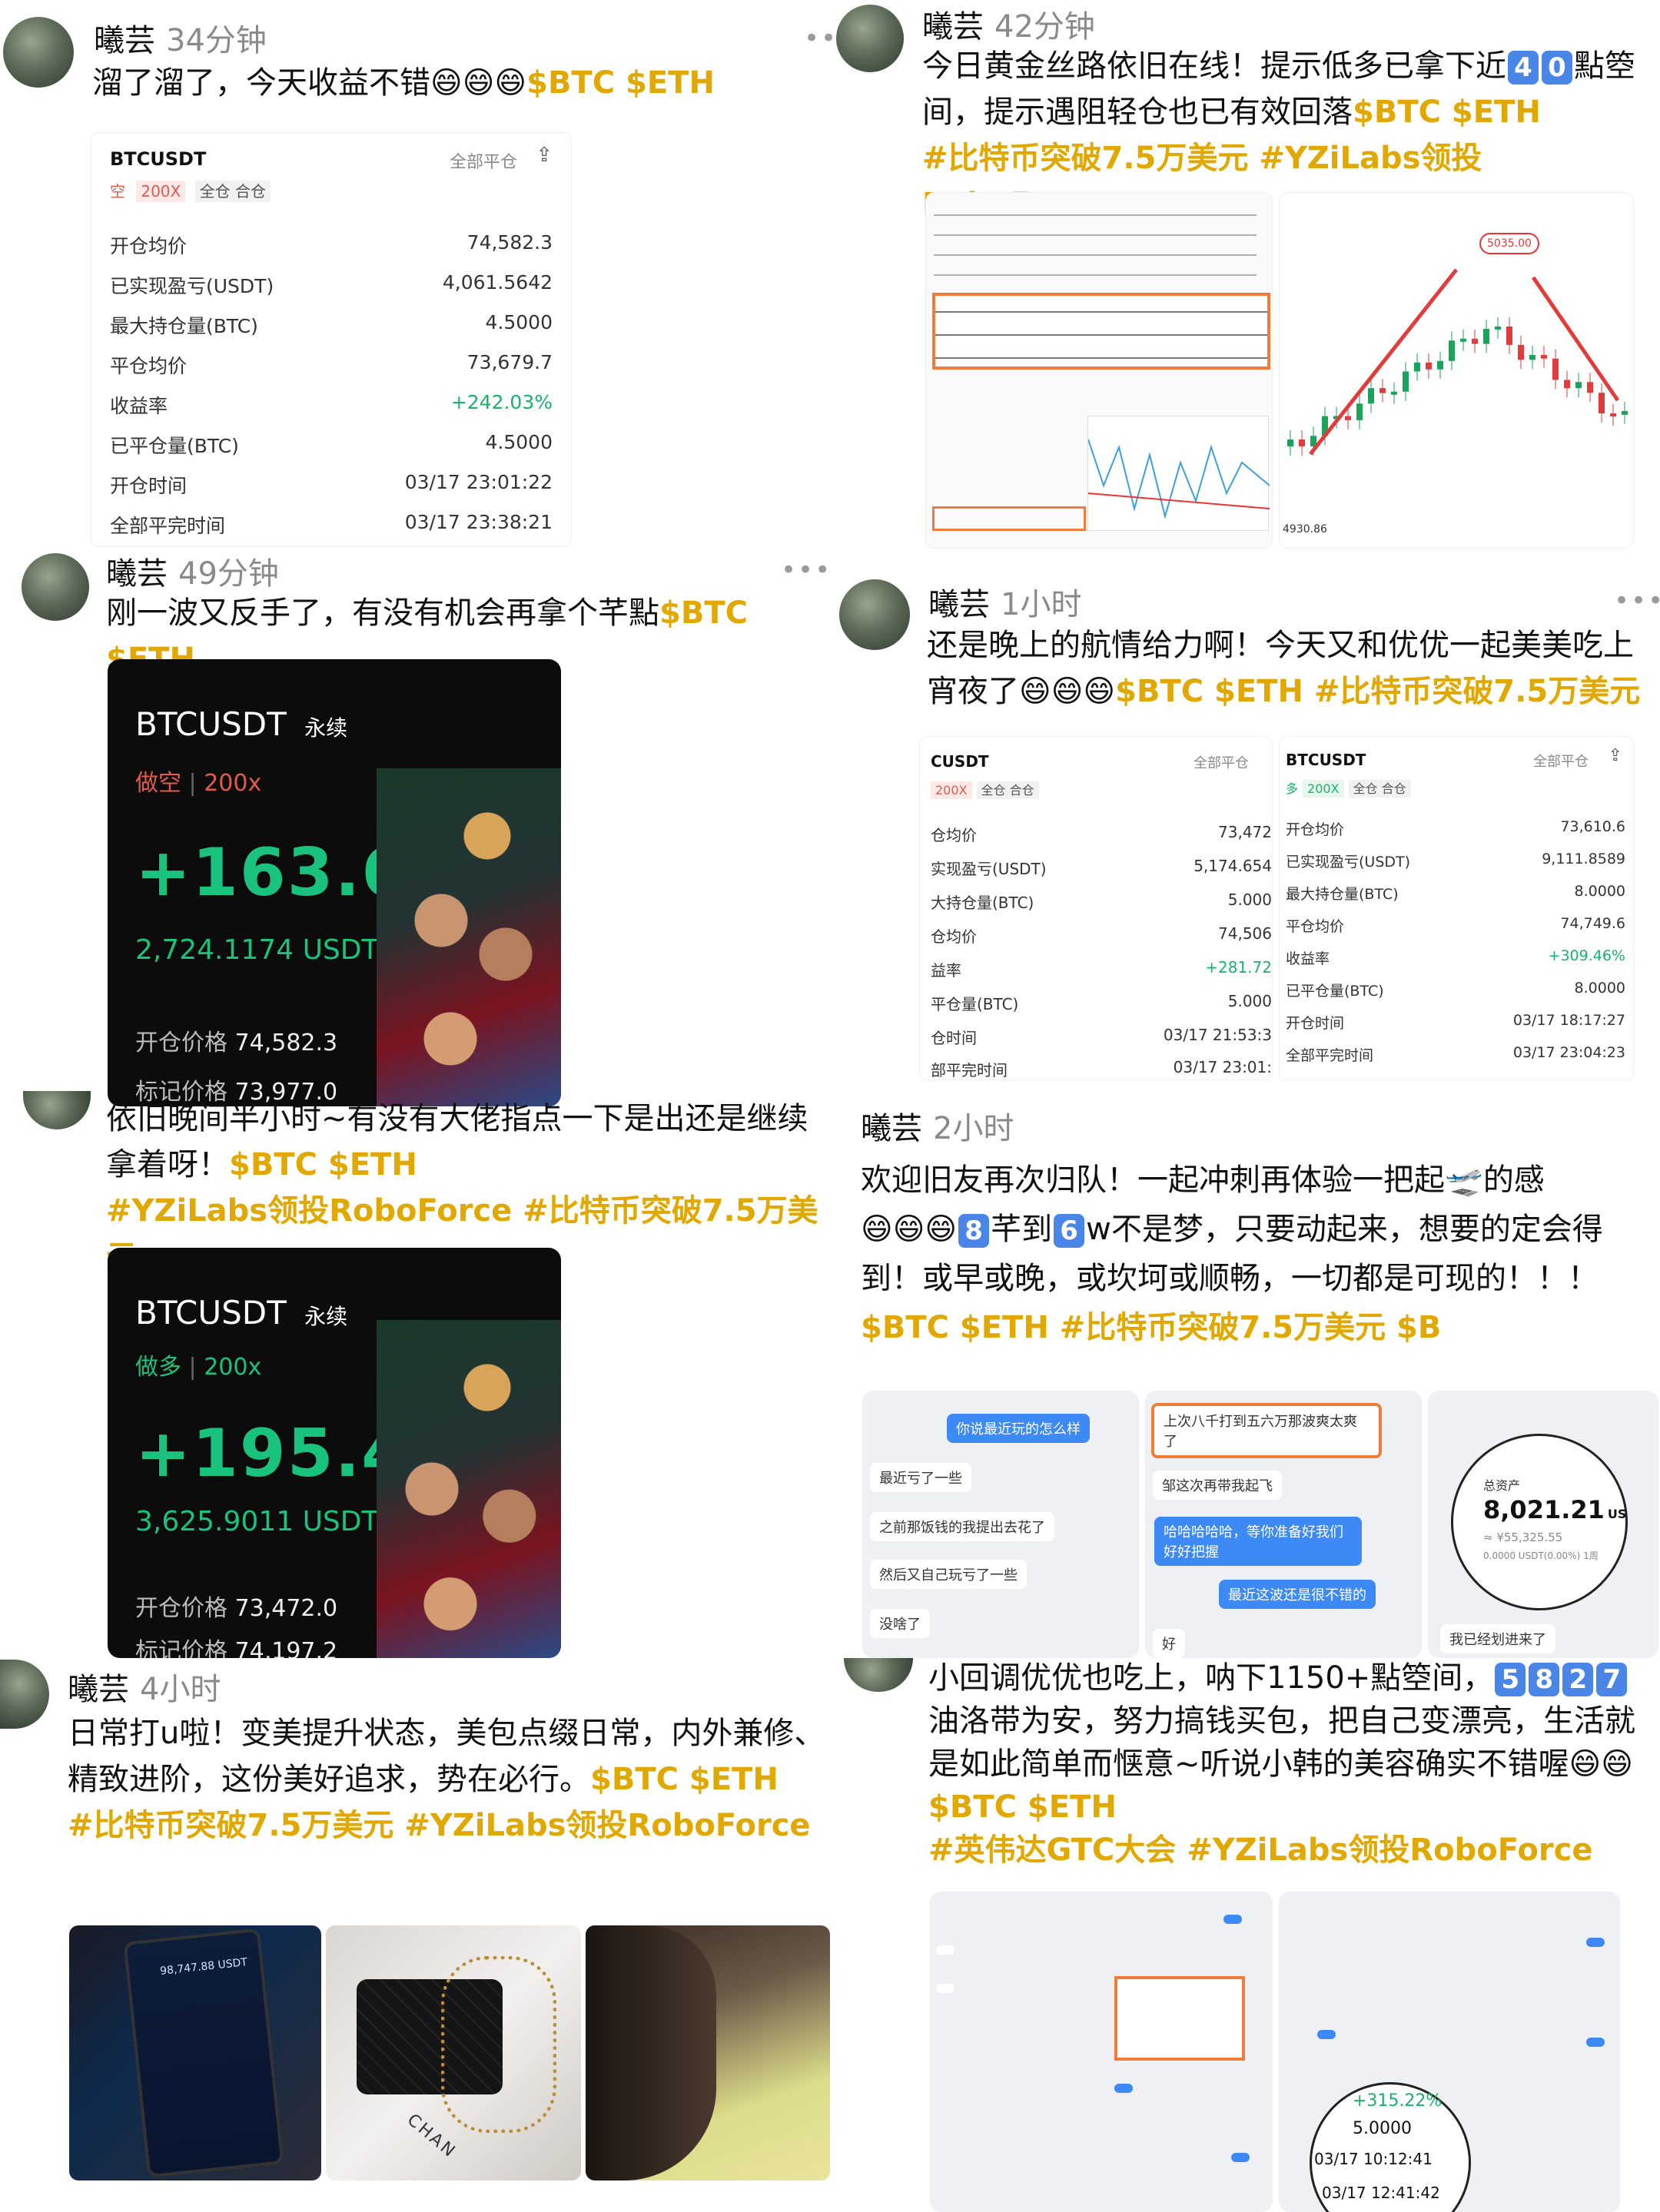 The width and height of the screenshot is (1660, 2212). What do you see at coordinates (651, 2052) in the screenshot?
I see `hair` at bounding box center [651, 2052].